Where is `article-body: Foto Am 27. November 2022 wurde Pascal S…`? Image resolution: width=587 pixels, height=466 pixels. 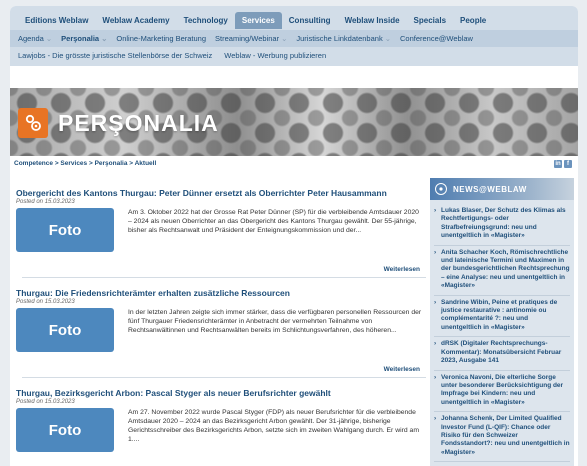
article-body: Foto Am 27. November 2022 wurde Pascal S… is located at coordinates (221, 430).